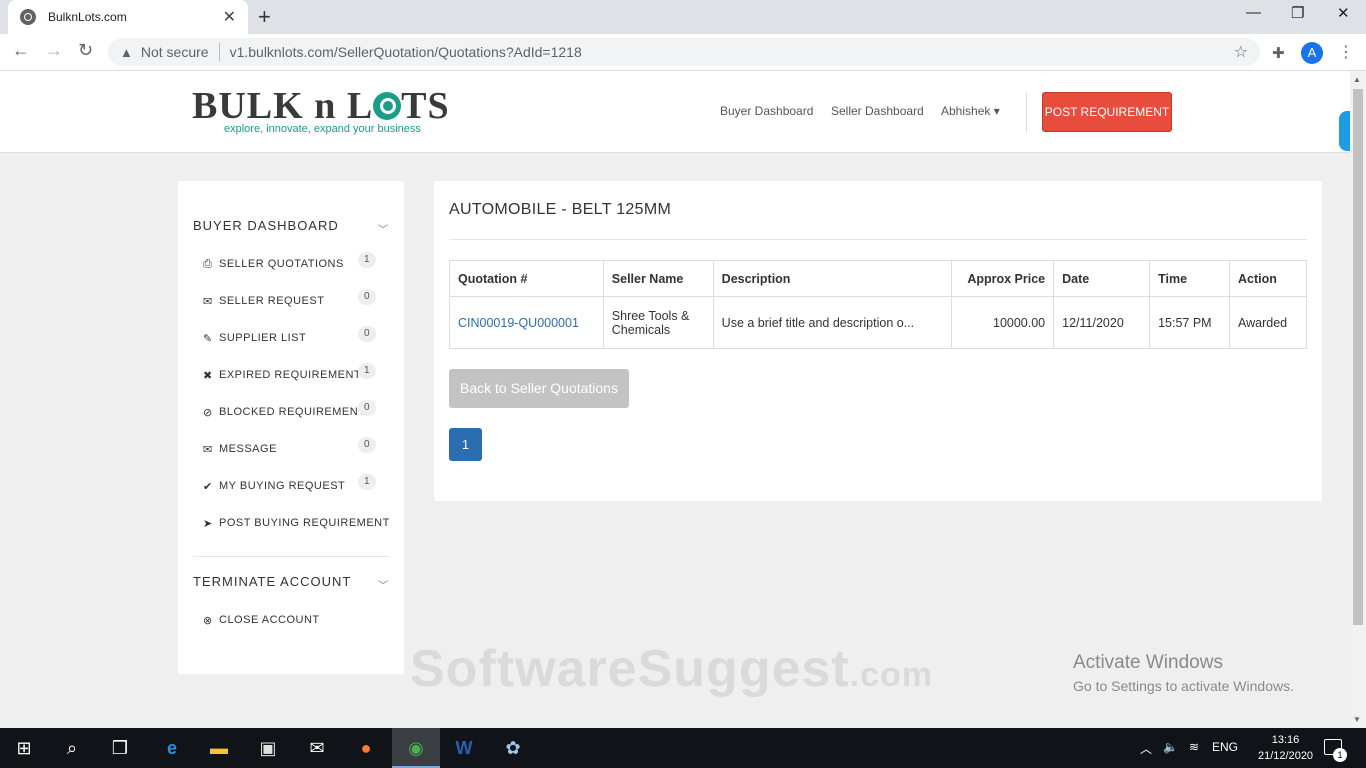  Describe the element at coordinates (1189, 278) in the screenshot. I see `column-header: Time` at that location.